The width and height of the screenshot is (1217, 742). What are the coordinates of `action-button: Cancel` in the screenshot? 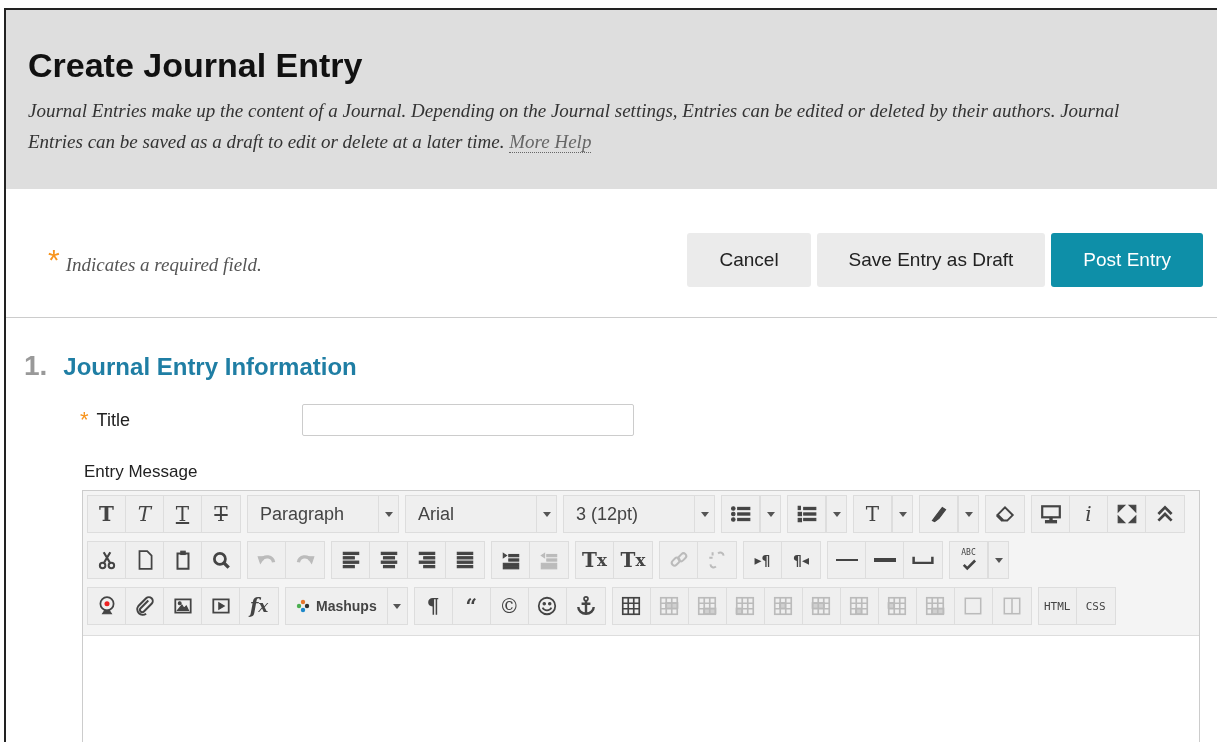 It's located at (749, 260).